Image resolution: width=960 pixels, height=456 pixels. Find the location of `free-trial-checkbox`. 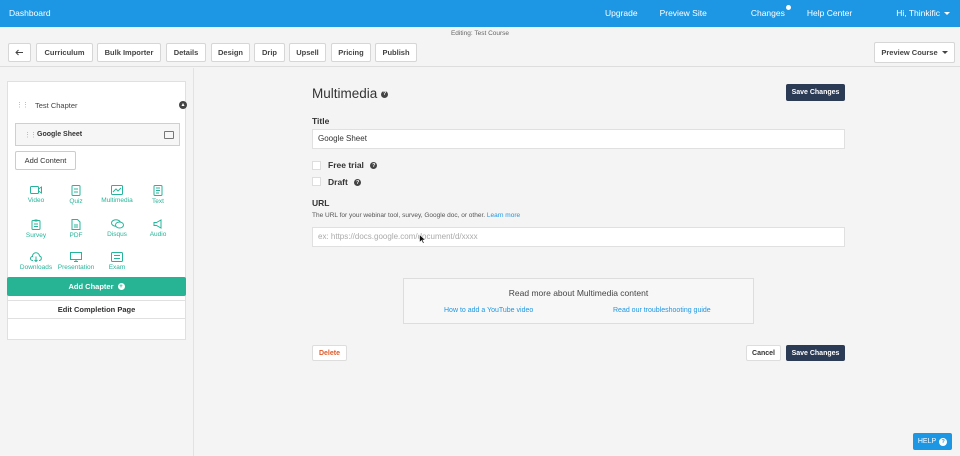

free-trial-checkbox is located at coordinates (316, 165).